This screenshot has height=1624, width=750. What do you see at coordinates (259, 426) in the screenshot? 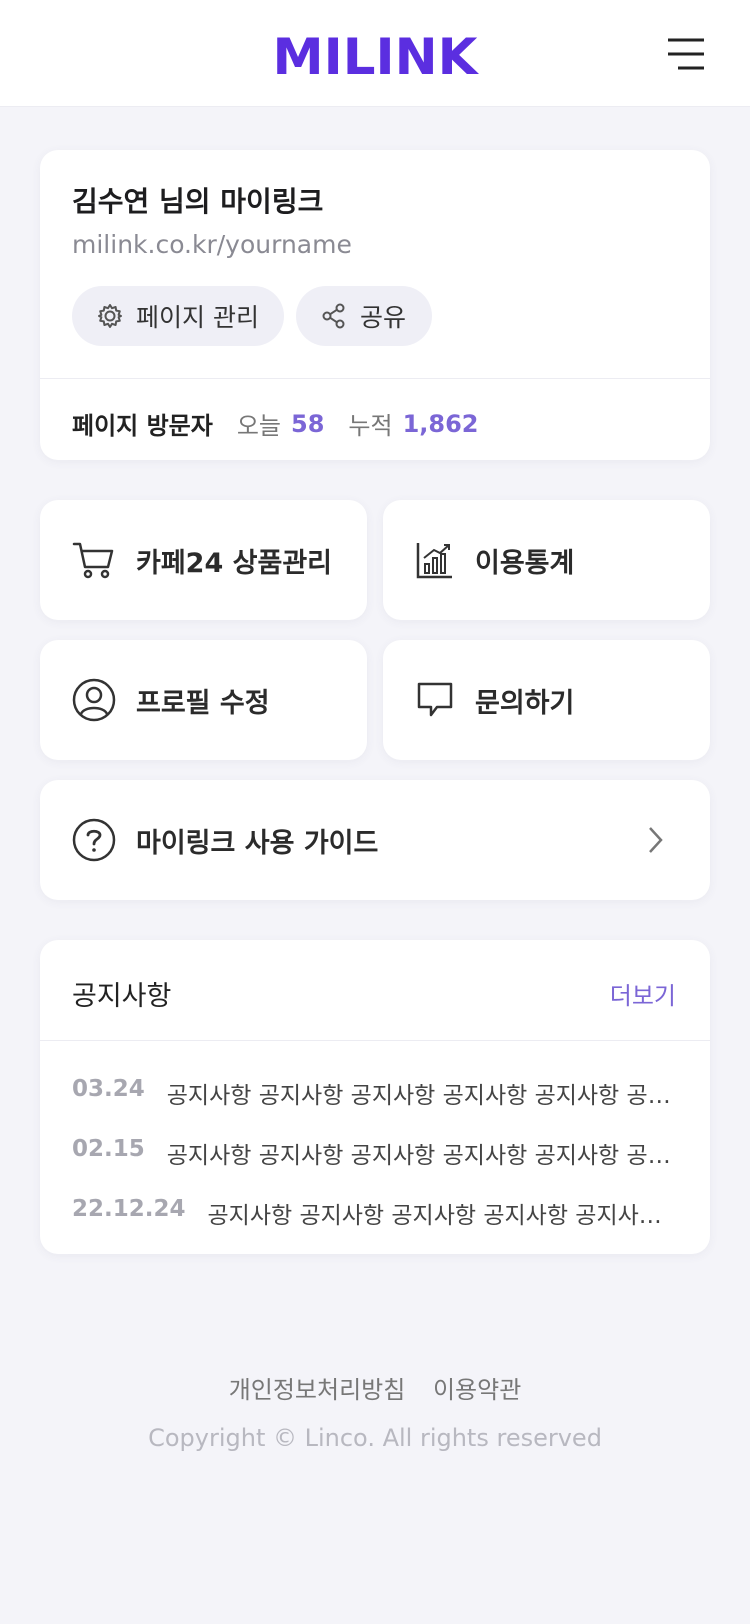
I see `today-label: 오늘` at bounding box center [259, 426].